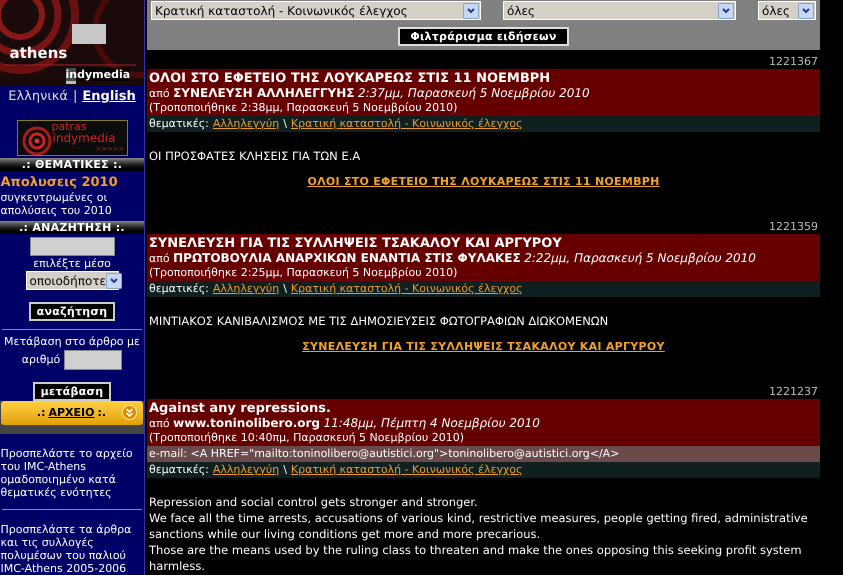 This screenshot has height=575, width=843. I want to click on field-label: Μετάβαση στο άρθρο με, so click(72, 342).